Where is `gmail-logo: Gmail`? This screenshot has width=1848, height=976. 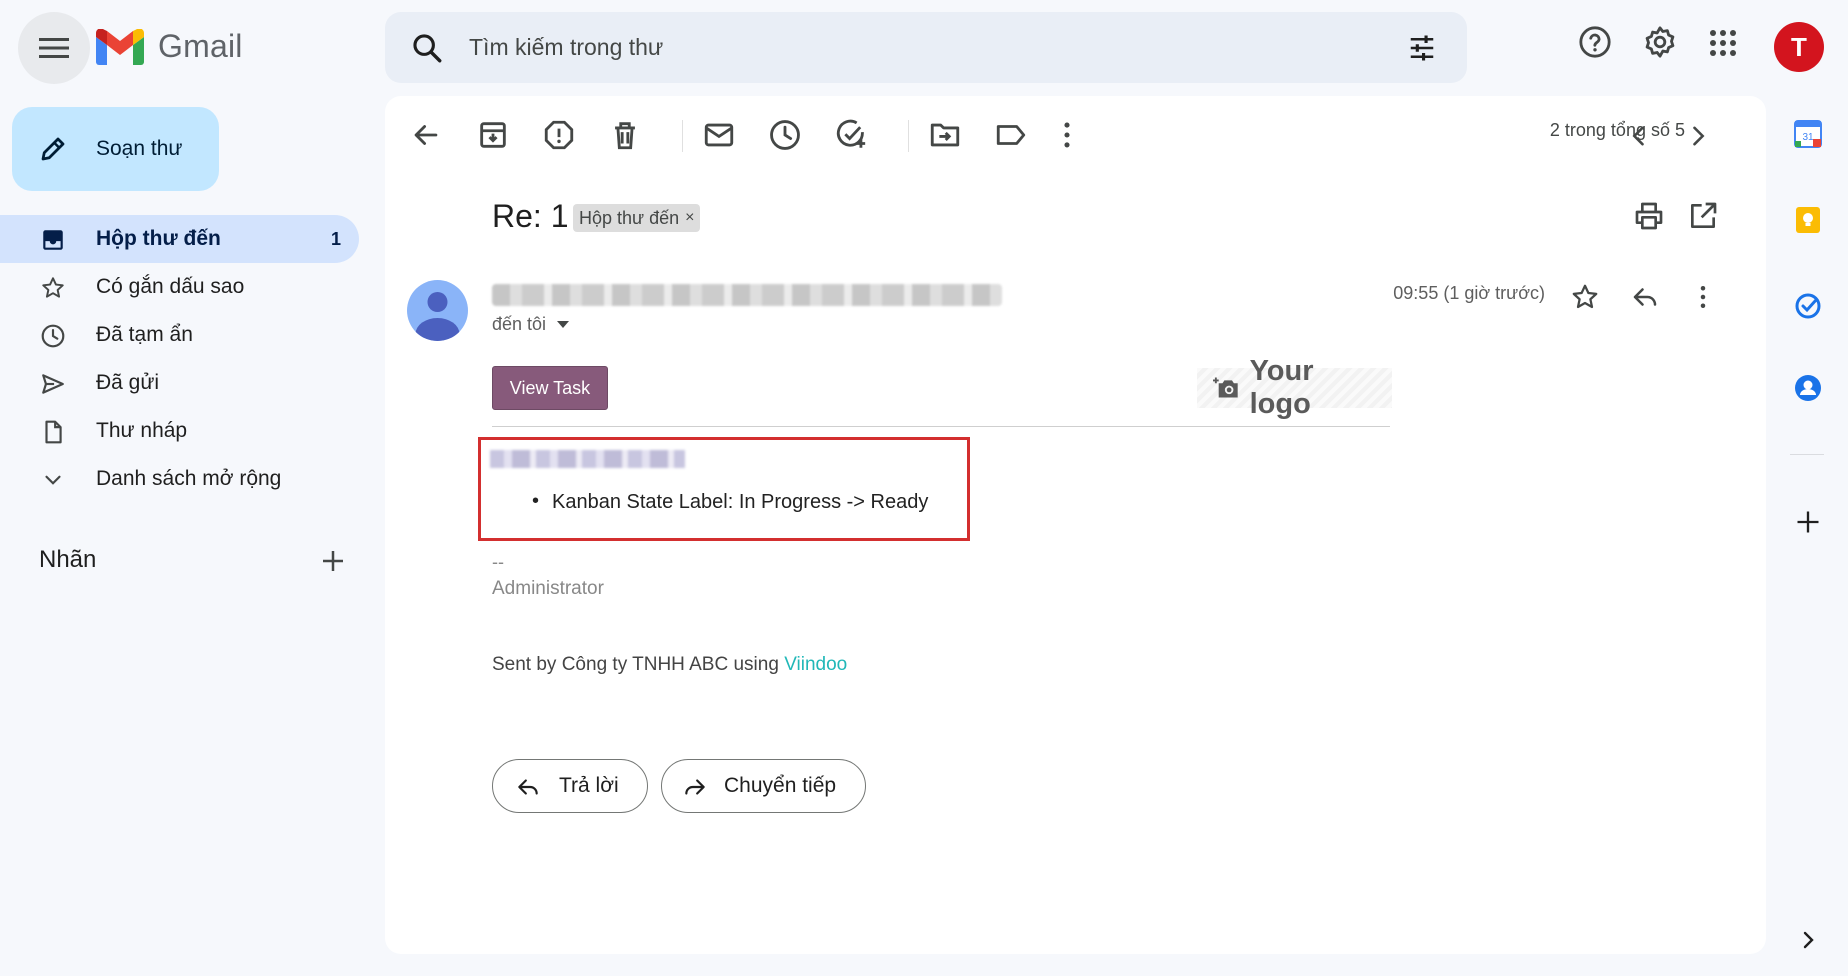
gmail-logo: Gmail is located at coordinates (169, 46).